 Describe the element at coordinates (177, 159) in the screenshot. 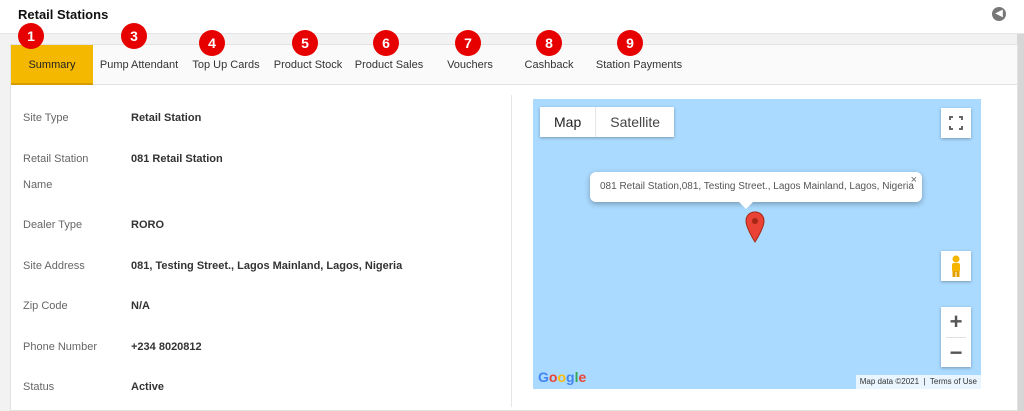

I see `detail-value-station-name: 081 Retail Station` at that location.